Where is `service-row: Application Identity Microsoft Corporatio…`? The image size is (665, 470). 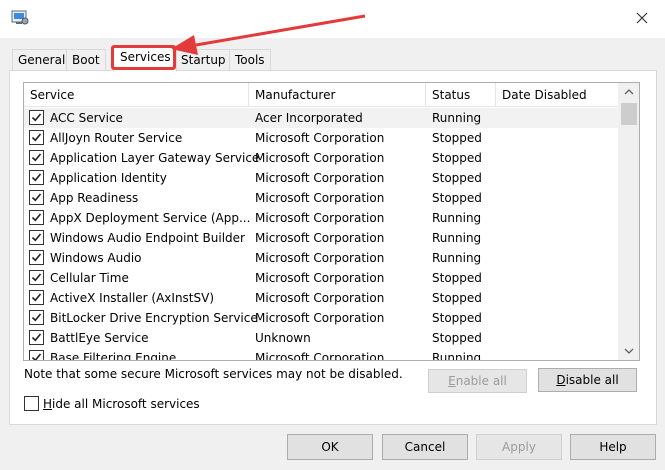
service-row: Application Identity Microsoft Corporatio… is located at coordinates (321, 178).